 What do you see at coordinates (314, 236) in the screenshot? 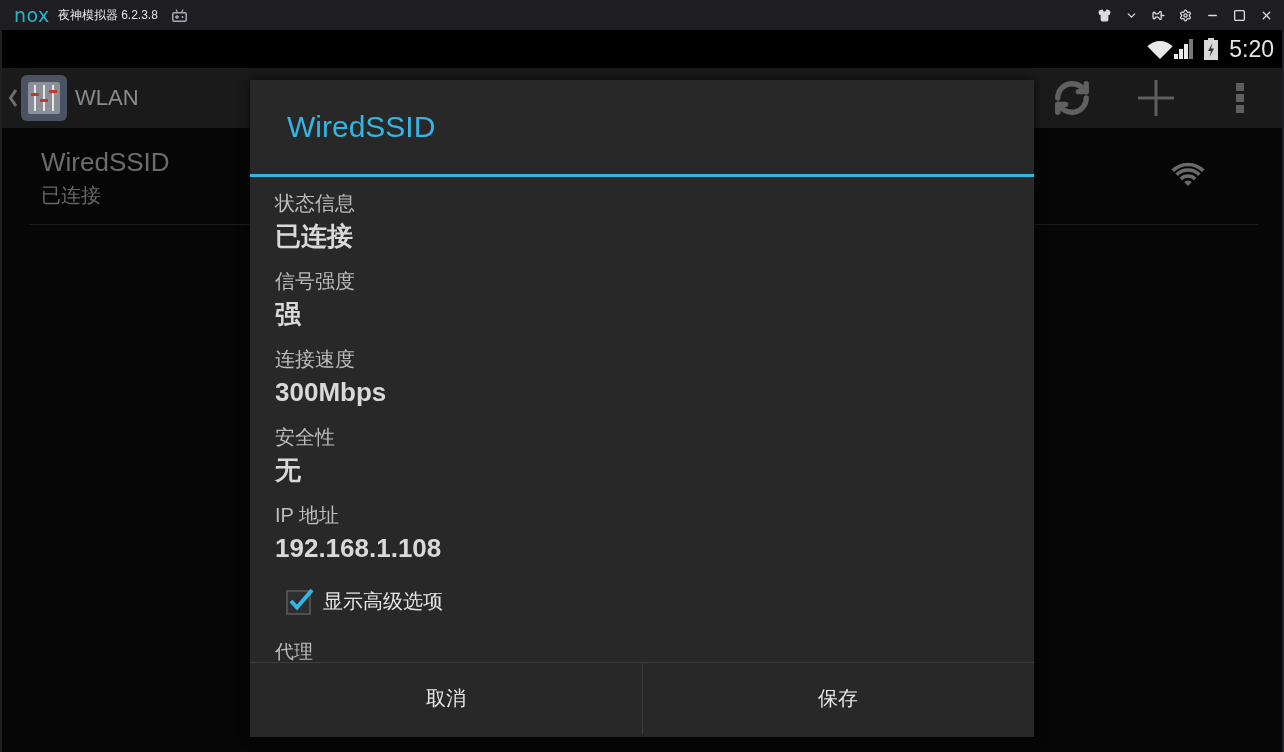
I see `field-value: 已连接` at bounding box center [314, 236].